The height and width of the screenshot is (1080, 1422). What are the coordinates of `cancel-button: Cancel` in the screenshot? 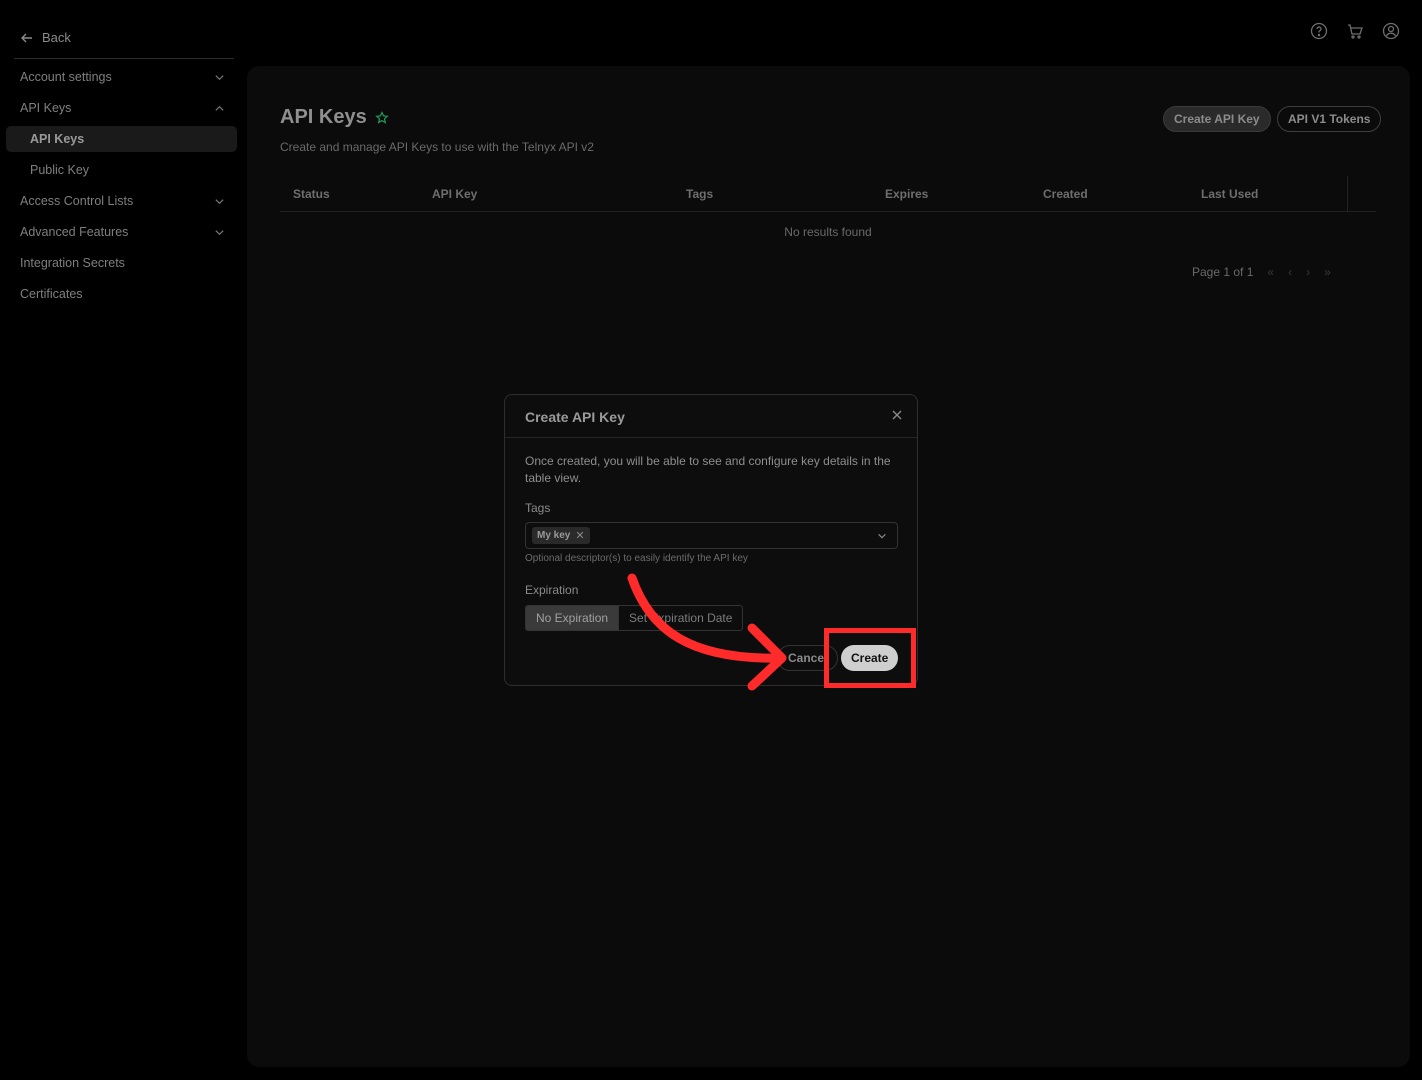 It's located at (808, 658).